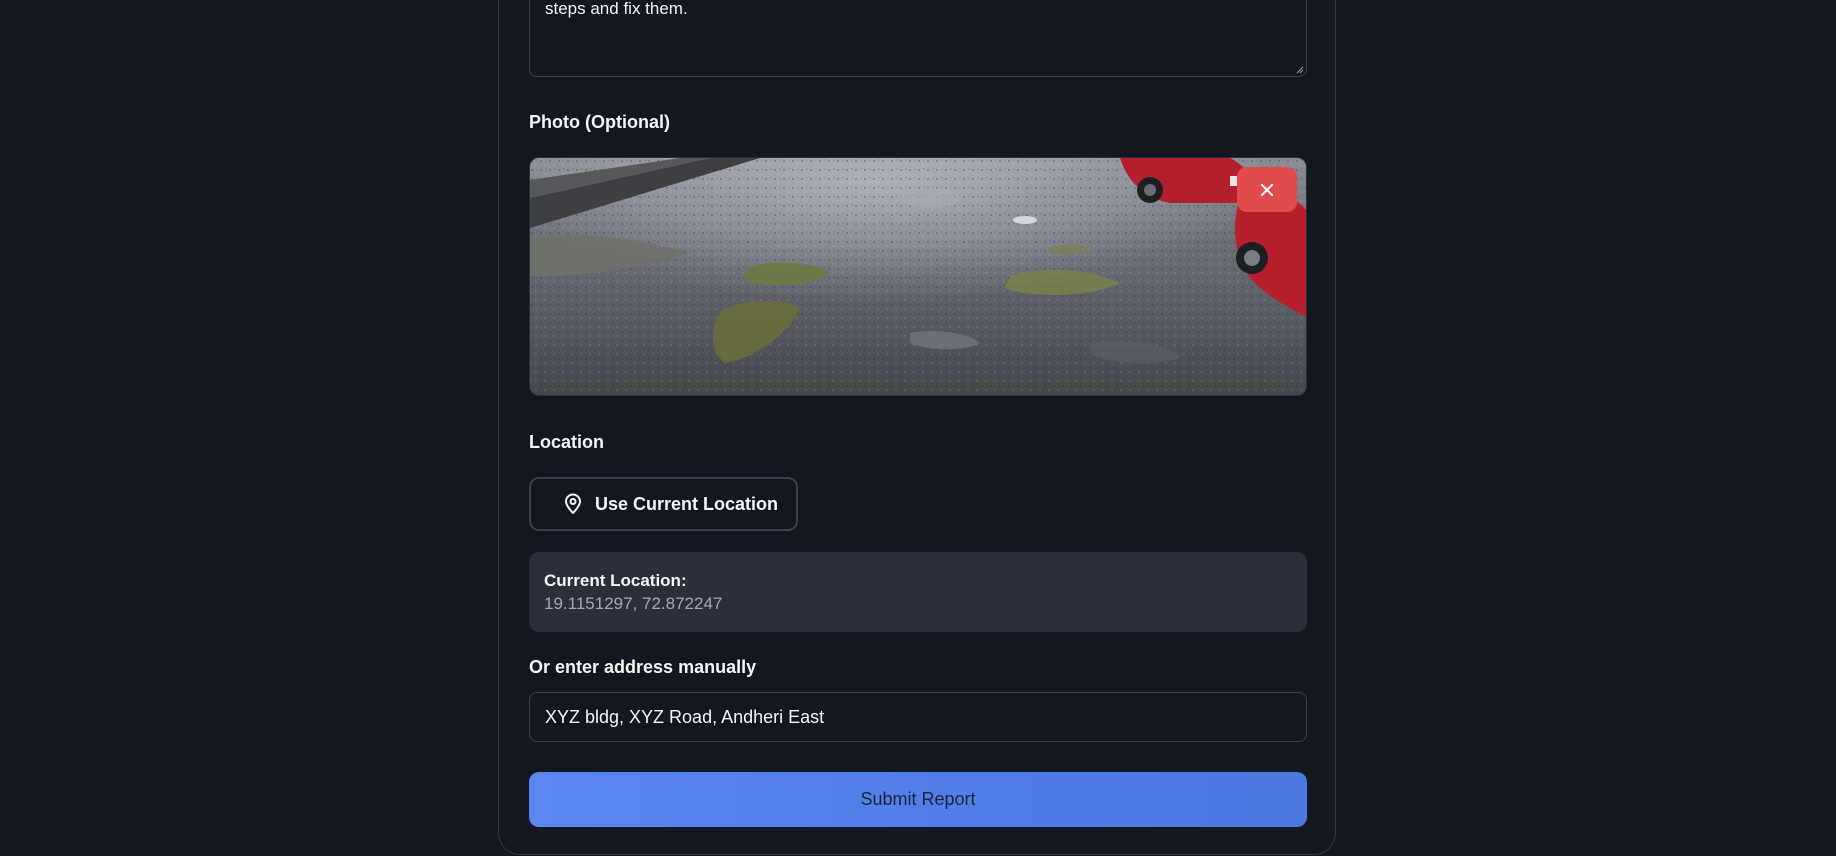 Image resolution: width=1836 pixels, height=856 pixels. What do you see at coordinates (918, 592) in the screenshot?
I see `current-location-panel: Current Location: 19.1151297, 72.872247` at bounding box center [918, 592].